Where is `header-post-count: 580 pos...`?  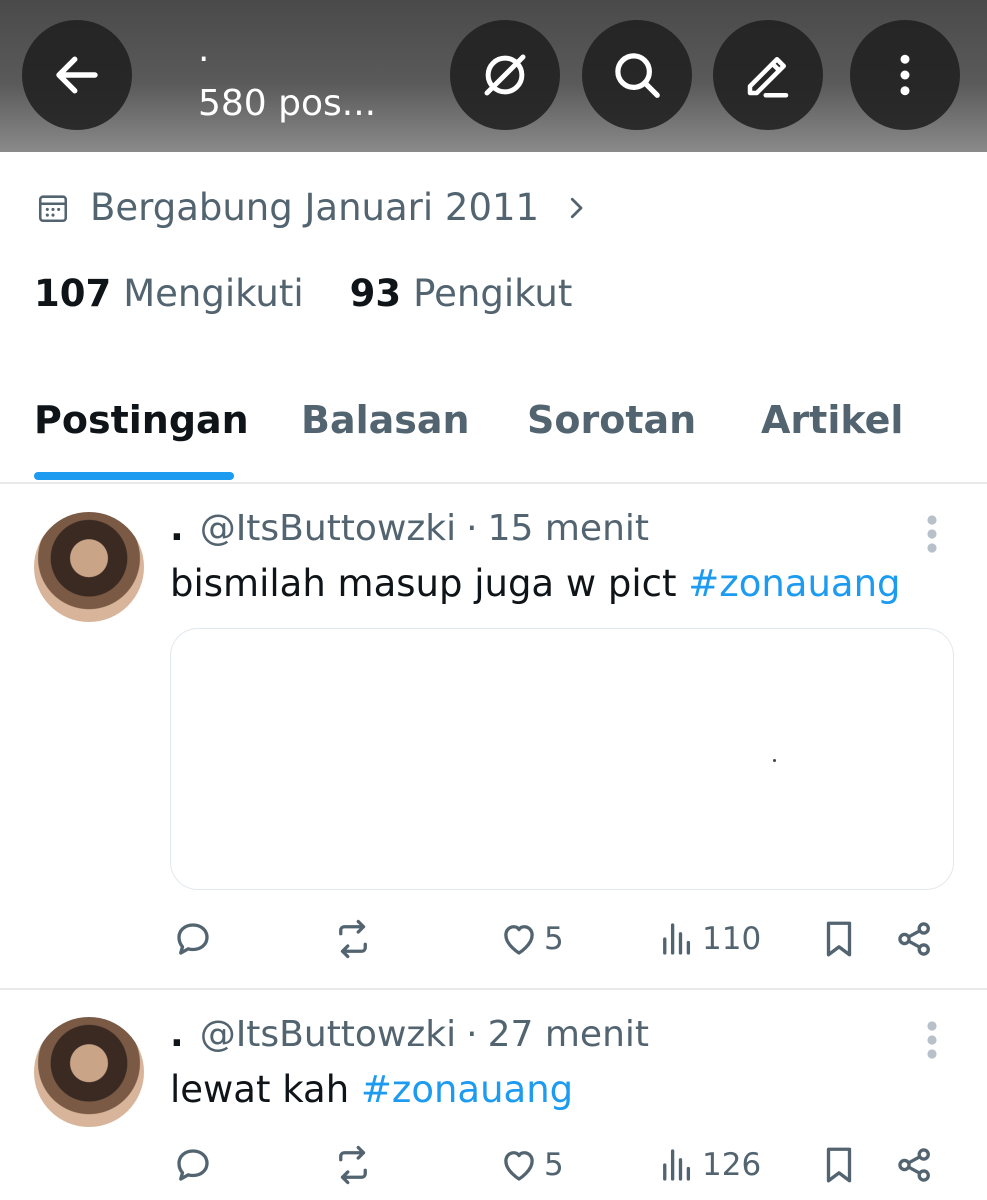 header-post-count: 580 pos... is located at coordinates (287, 103).